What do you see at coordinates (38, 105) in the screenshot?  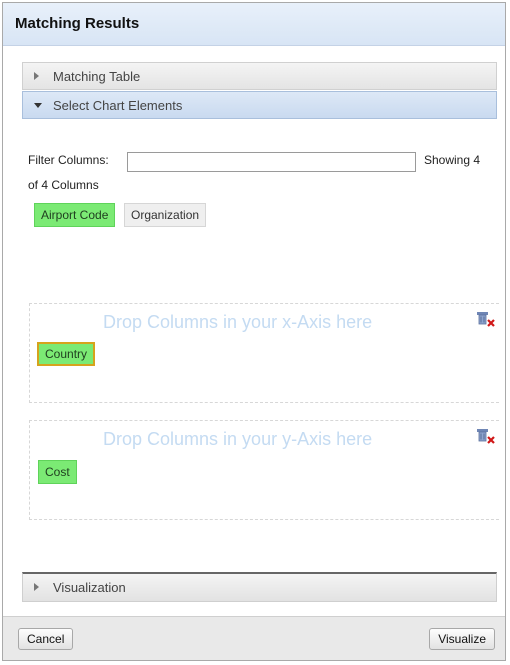 I see `triangle-down-icon` at bounding box center [38, 105].